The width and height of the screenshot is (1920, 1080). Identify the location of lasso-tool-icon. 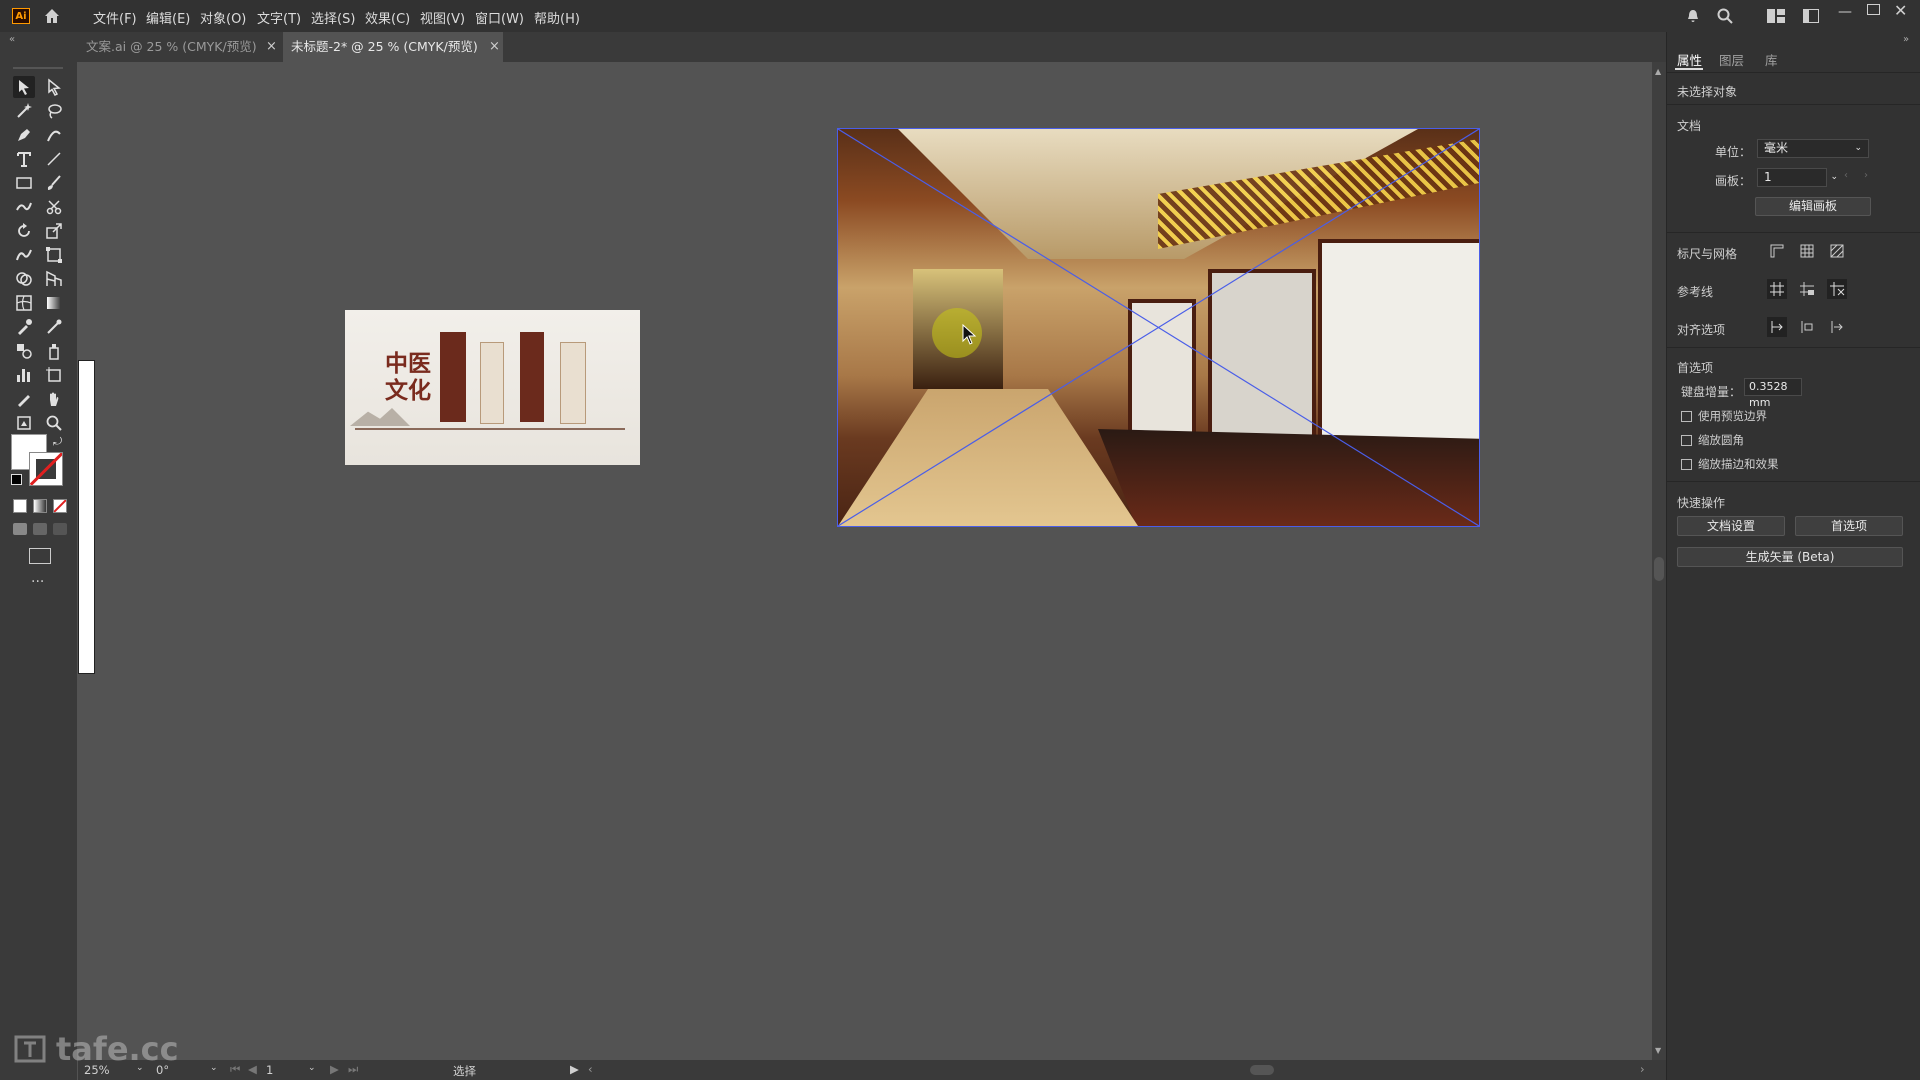
(54, 111).